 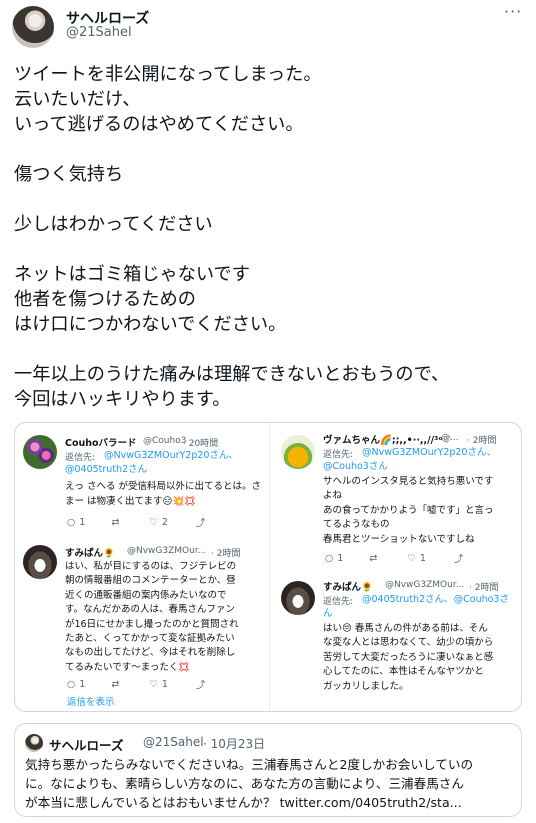 What do you see at coordinates (173, 742) in the screenshot?
I see `quoted-author-handle: @21Sahel` at bounding box center [173, 742].